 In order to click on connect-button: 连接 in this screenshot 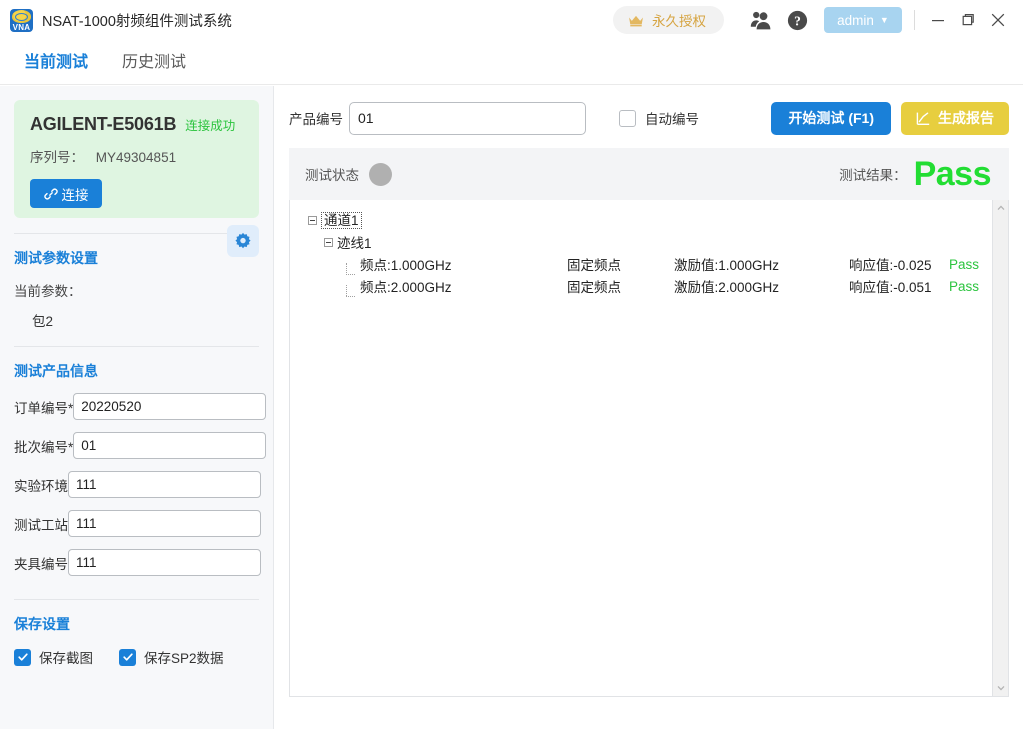, I will do `click(66, 193)`.